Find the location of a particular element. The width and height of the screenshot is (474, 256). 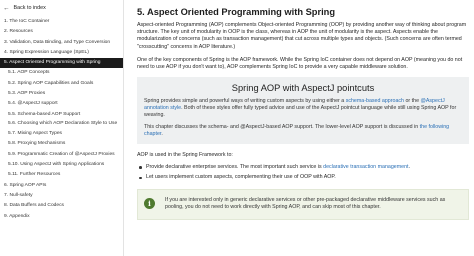

toc-item: 5.7. Mixing Aspect Types is located at coordinates (61, 134).